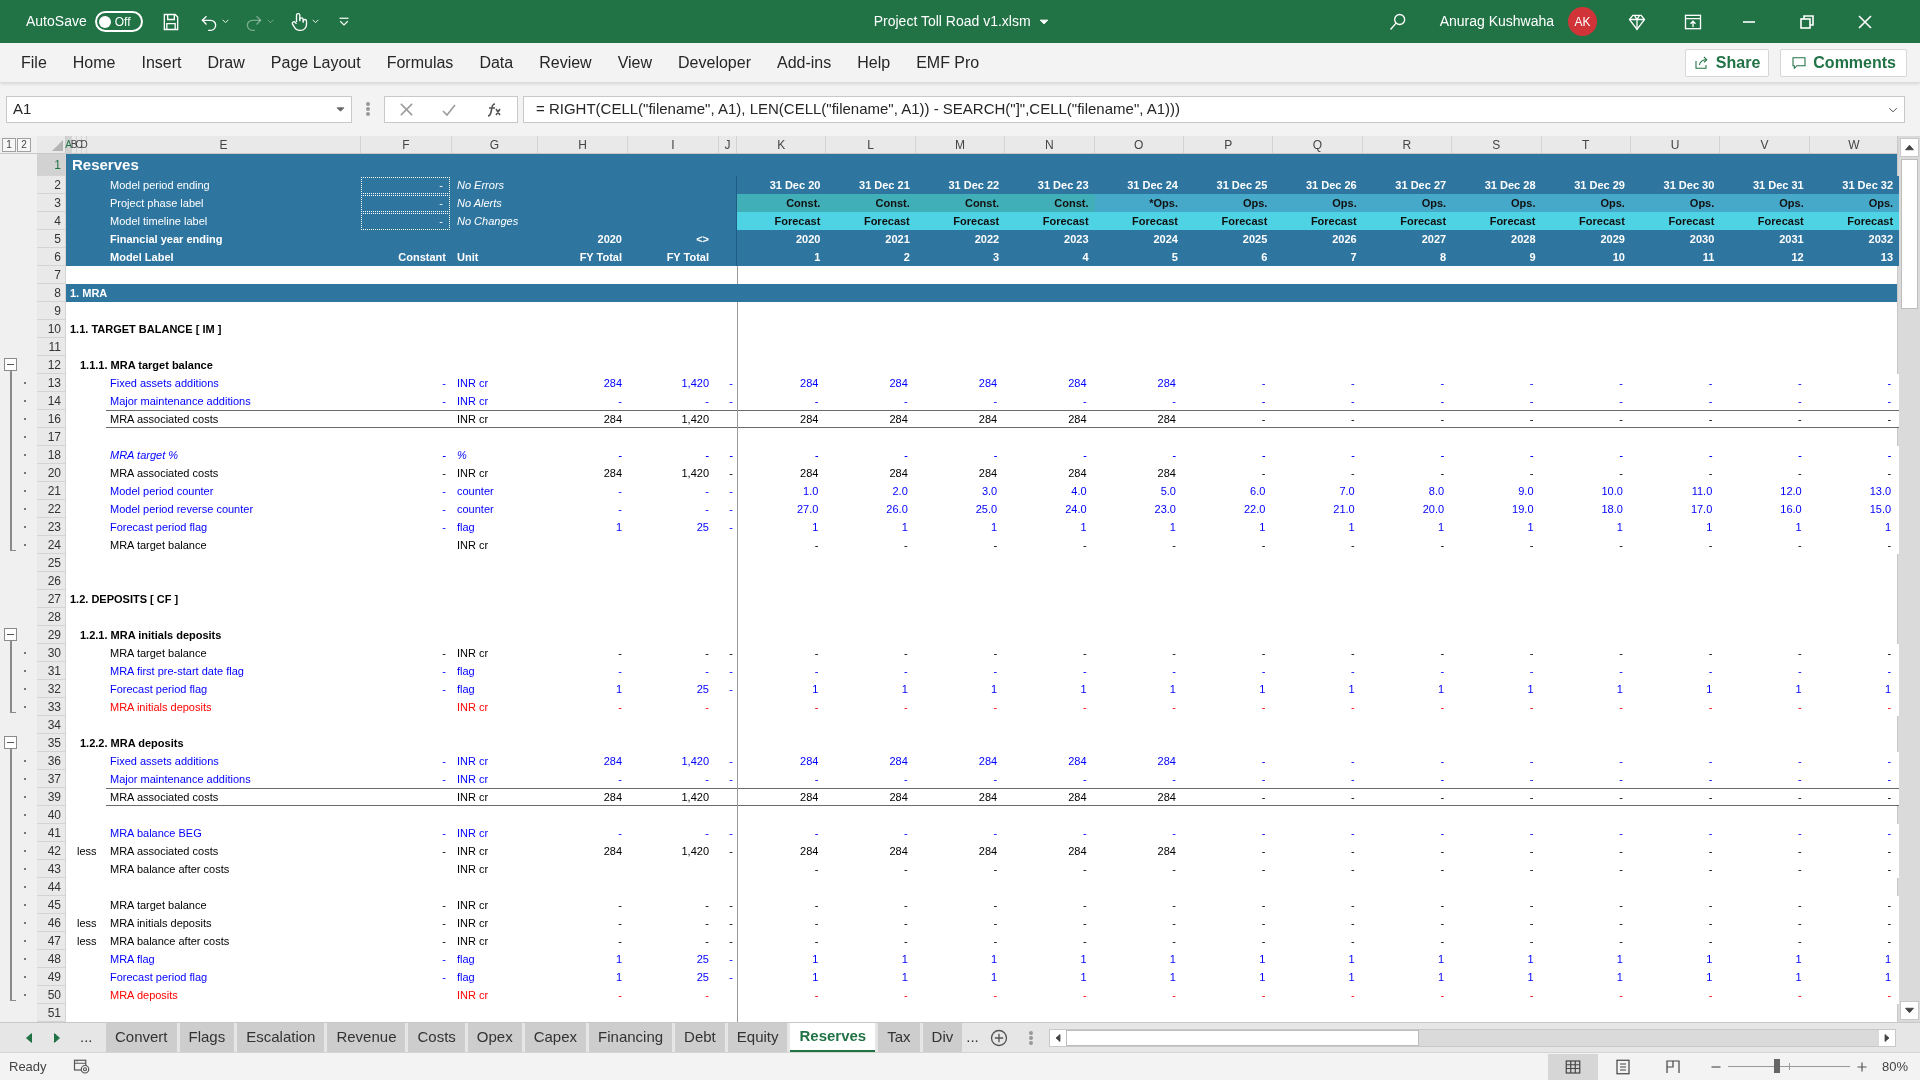 The image size is (1920, 1080). What do you see at coordinates (406, 109) in the screenshot?
I see `cancel-icon` at bounding box center [406, 109].